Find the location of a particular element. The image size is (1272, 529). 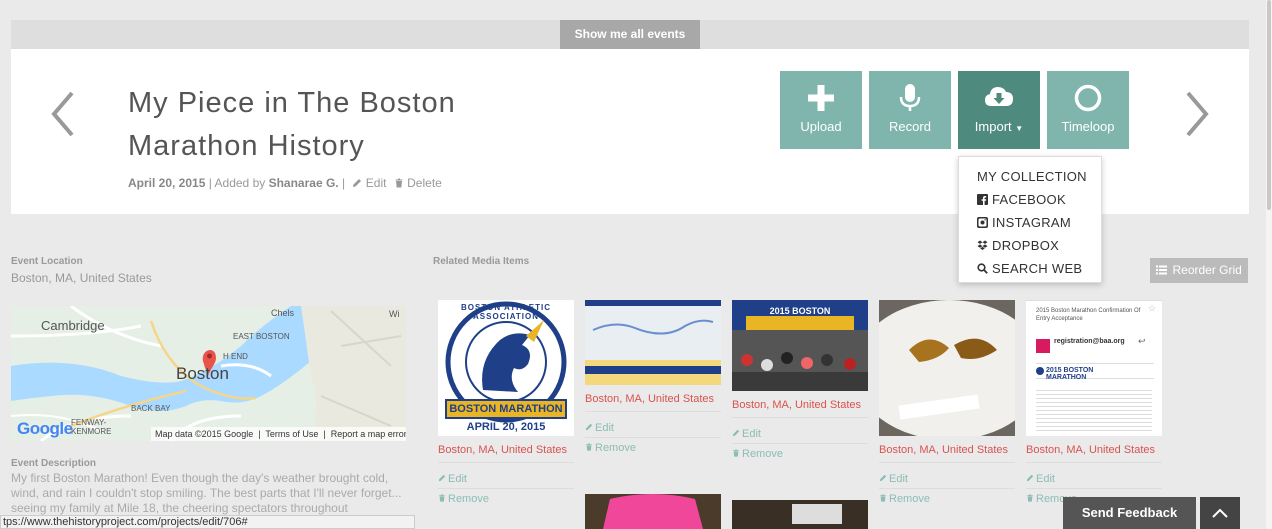

edit-event-link: Edit is located at coordinates (370, 183).